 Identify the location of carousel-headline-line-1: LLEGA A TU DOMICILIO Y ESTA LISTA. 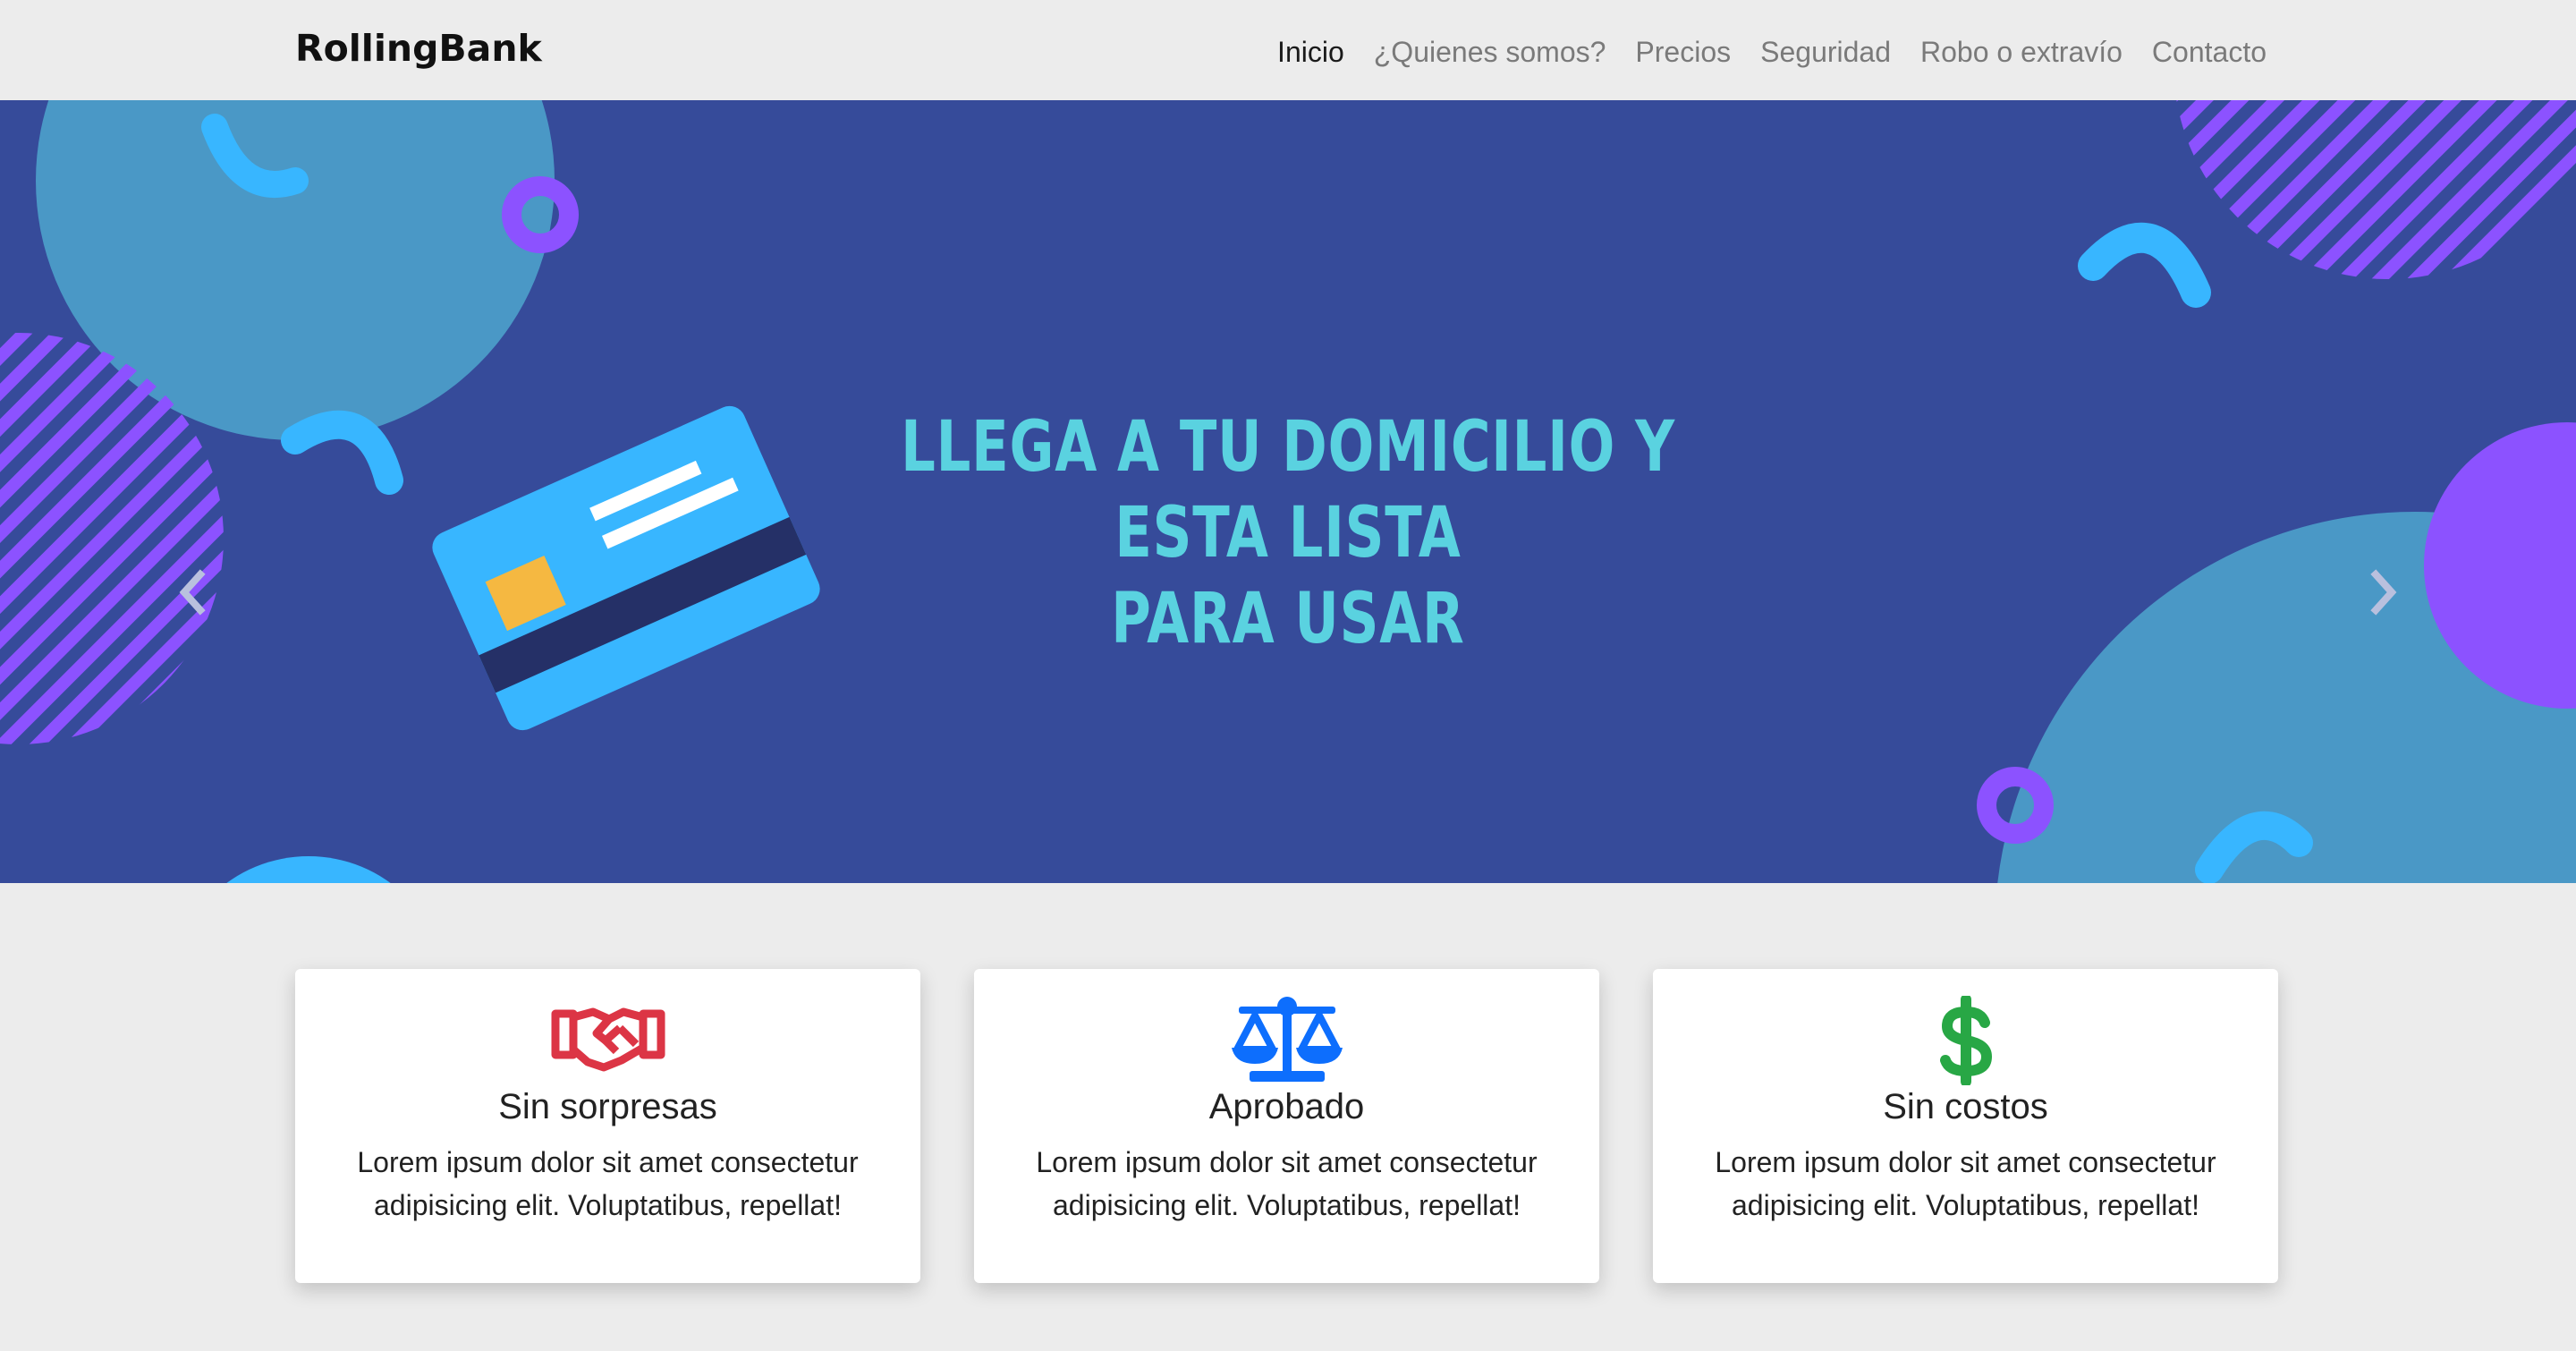
(1288, 491).